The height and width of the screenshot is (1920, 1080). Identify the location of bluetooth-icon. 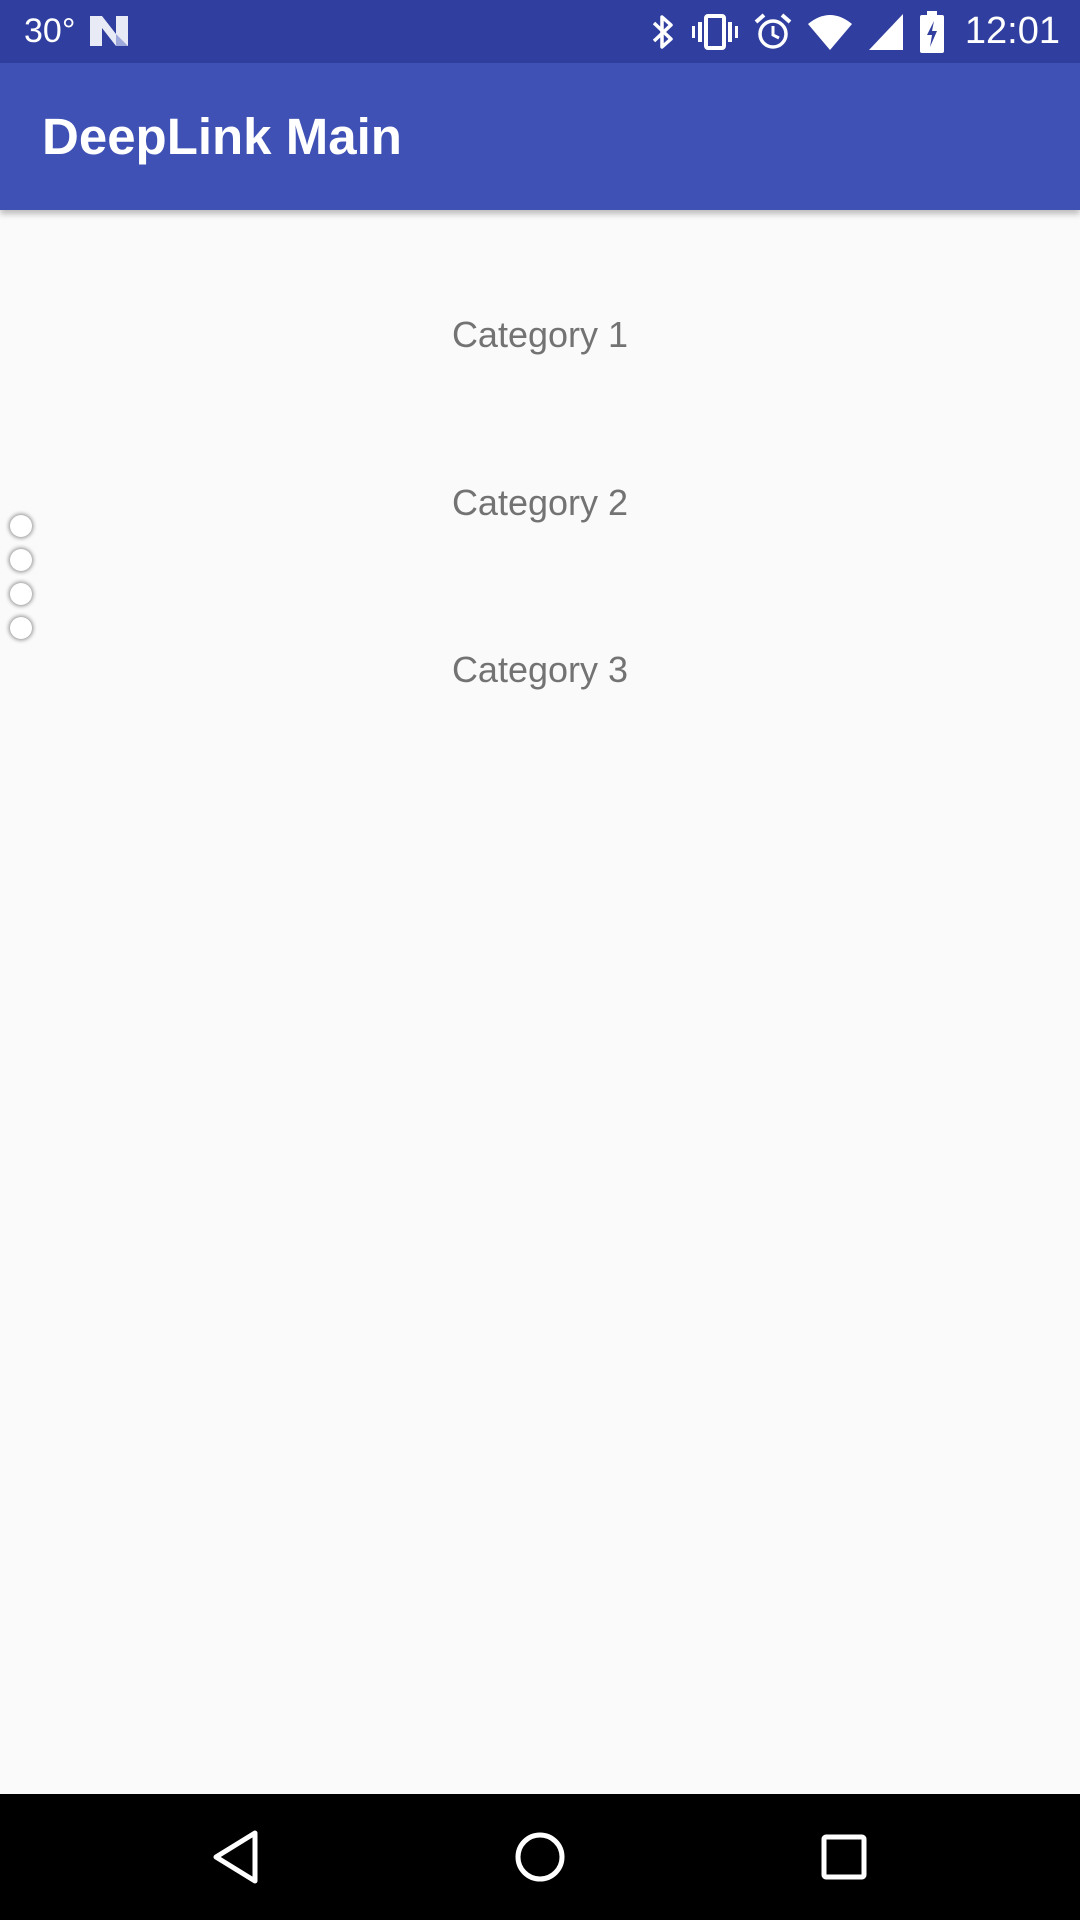
(662, 31).